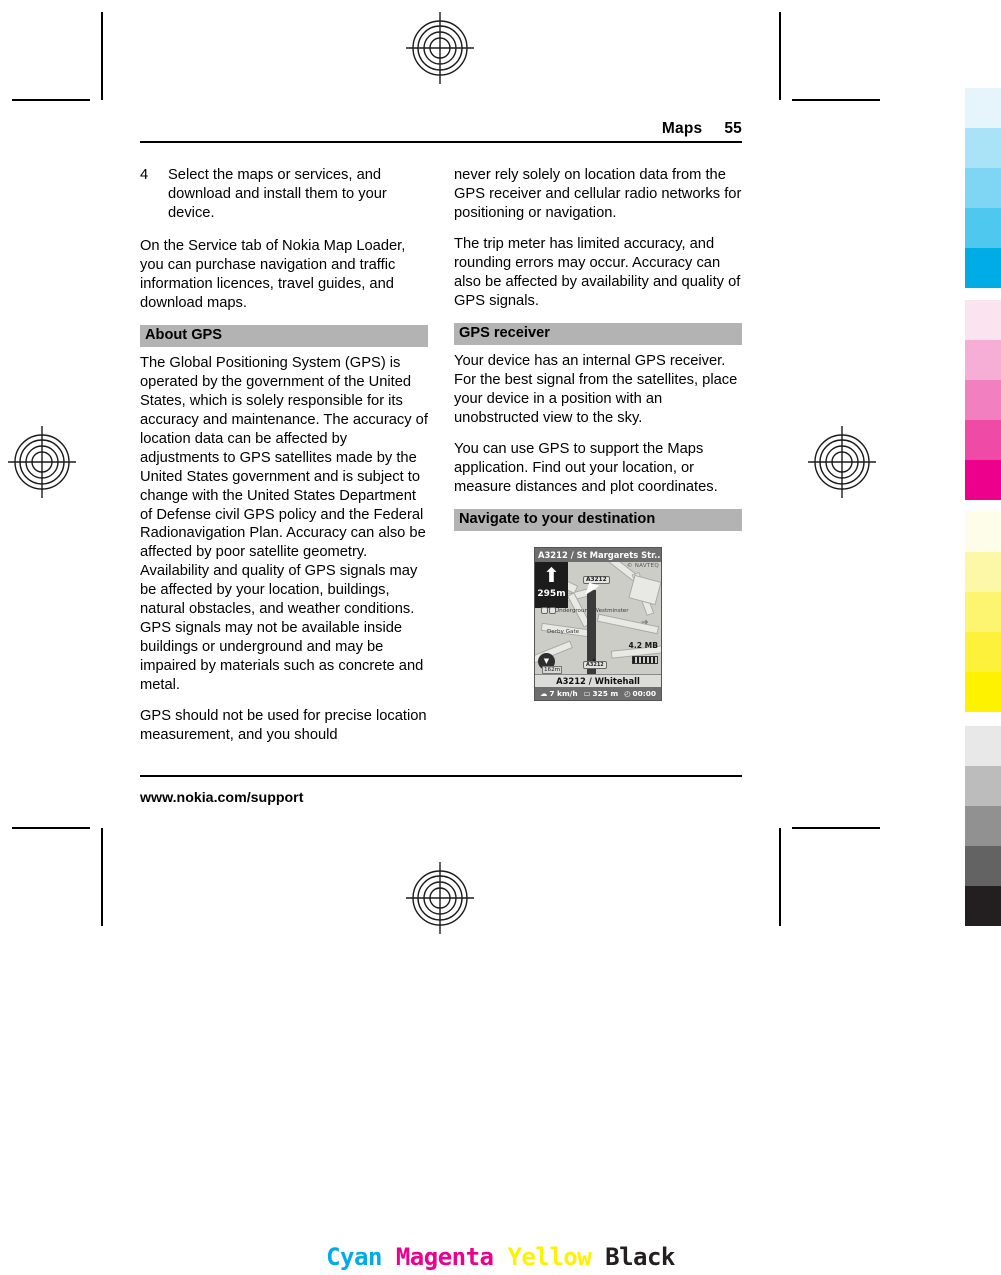  Describe the element at coordinates (51, 100) in the screenshot. I see `crop-mark-top-left-horizontal` at that location.